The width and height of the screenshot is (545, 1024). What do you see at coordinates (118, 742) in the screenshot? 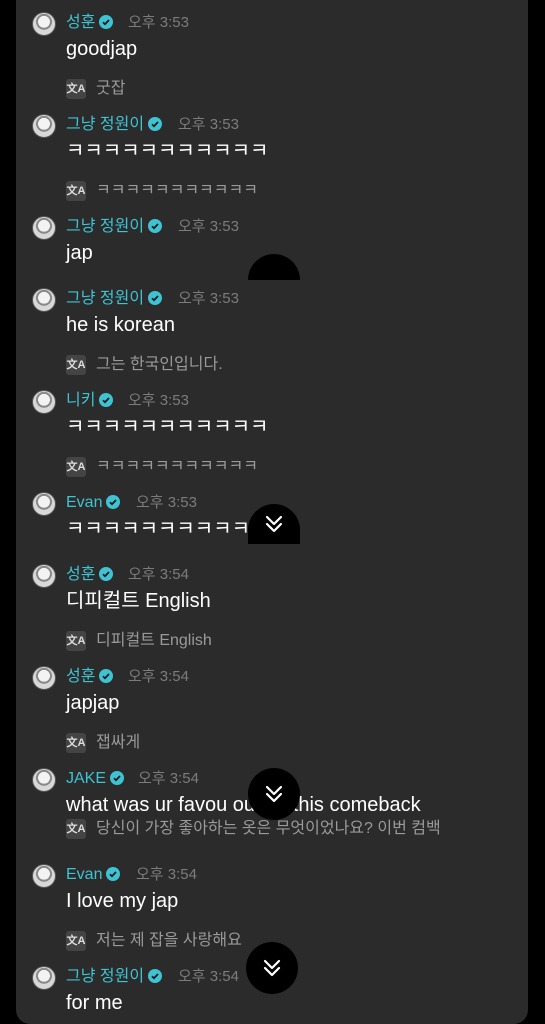
I see `translation-text: 잽싸게` at bounding box center [118, 742].